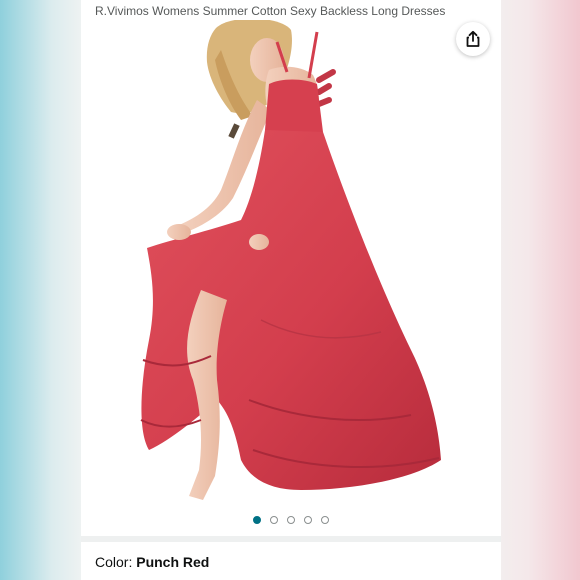 This screenshot has width=580, height=580. What do you see at coordinates (173, 562) in the screenshot?
I see `color-value: Punch Red` at bounding box center [173, 562].